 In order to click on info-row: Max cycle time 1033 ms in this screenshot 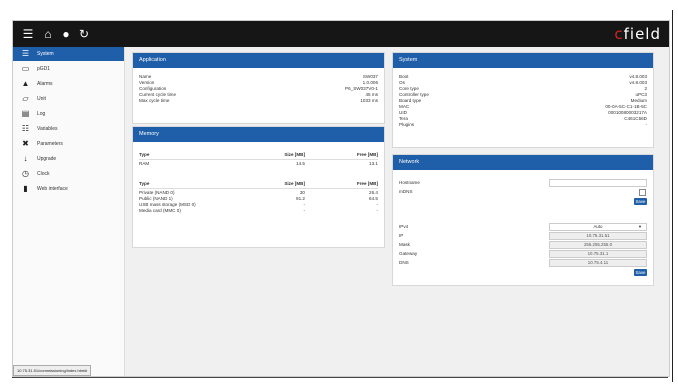, I will do `click(258, 100)`.